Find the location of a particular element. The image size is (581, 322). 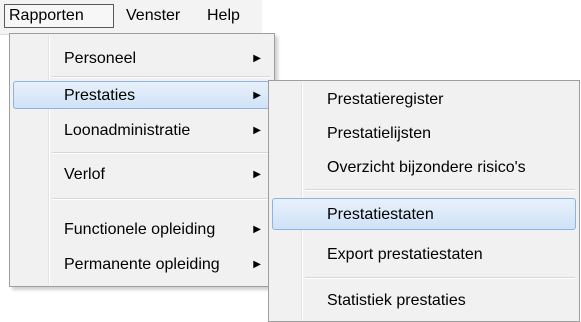

submenu-item-label: Export prestatiestaten is located at coordinates (405, 254).